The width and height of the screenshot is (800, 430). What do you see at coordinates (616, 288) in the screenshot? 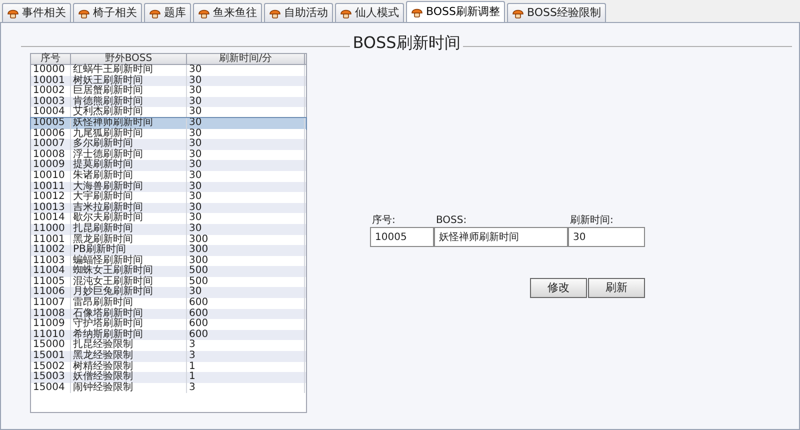
I see `form-button: 刷新` at bounding box center [616, 288].